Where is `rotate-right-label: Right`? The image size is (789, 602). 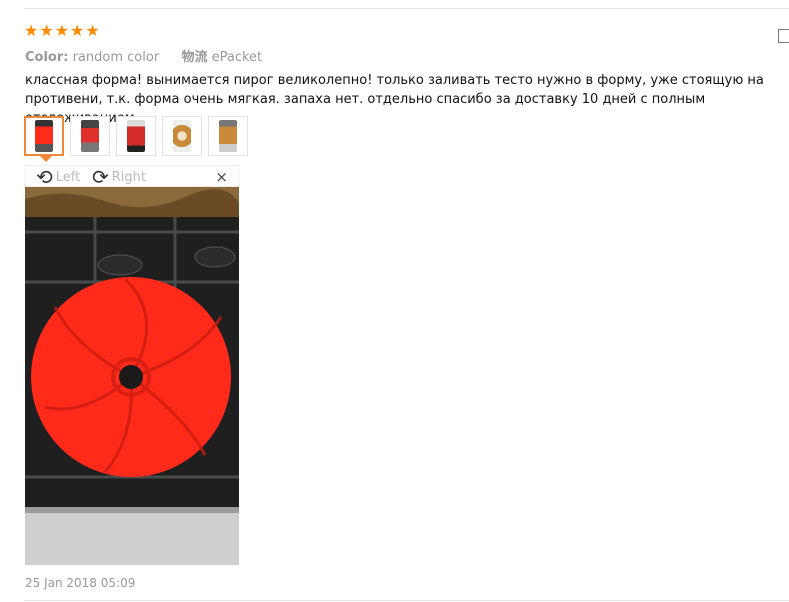 rotate-right-label: Right is located at coordinates (128, 177).